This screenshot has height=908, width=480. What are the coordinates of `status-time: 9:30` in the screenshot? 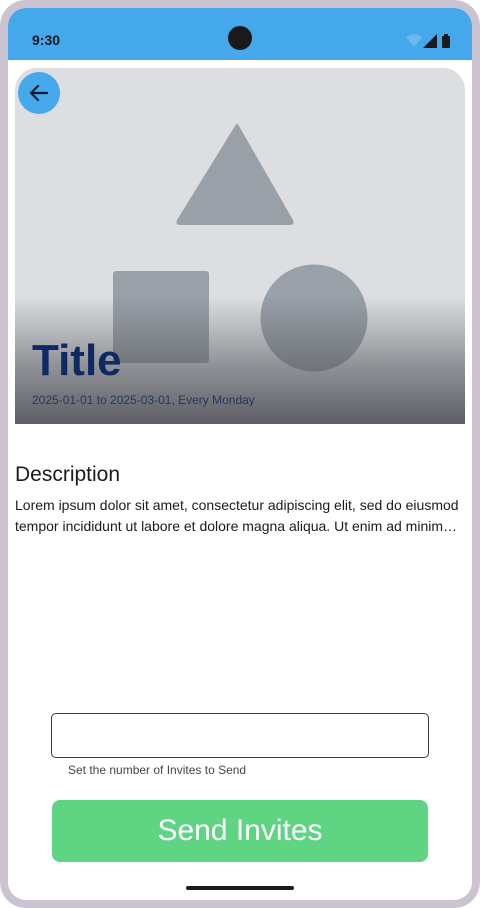 It's located at (46, 40).